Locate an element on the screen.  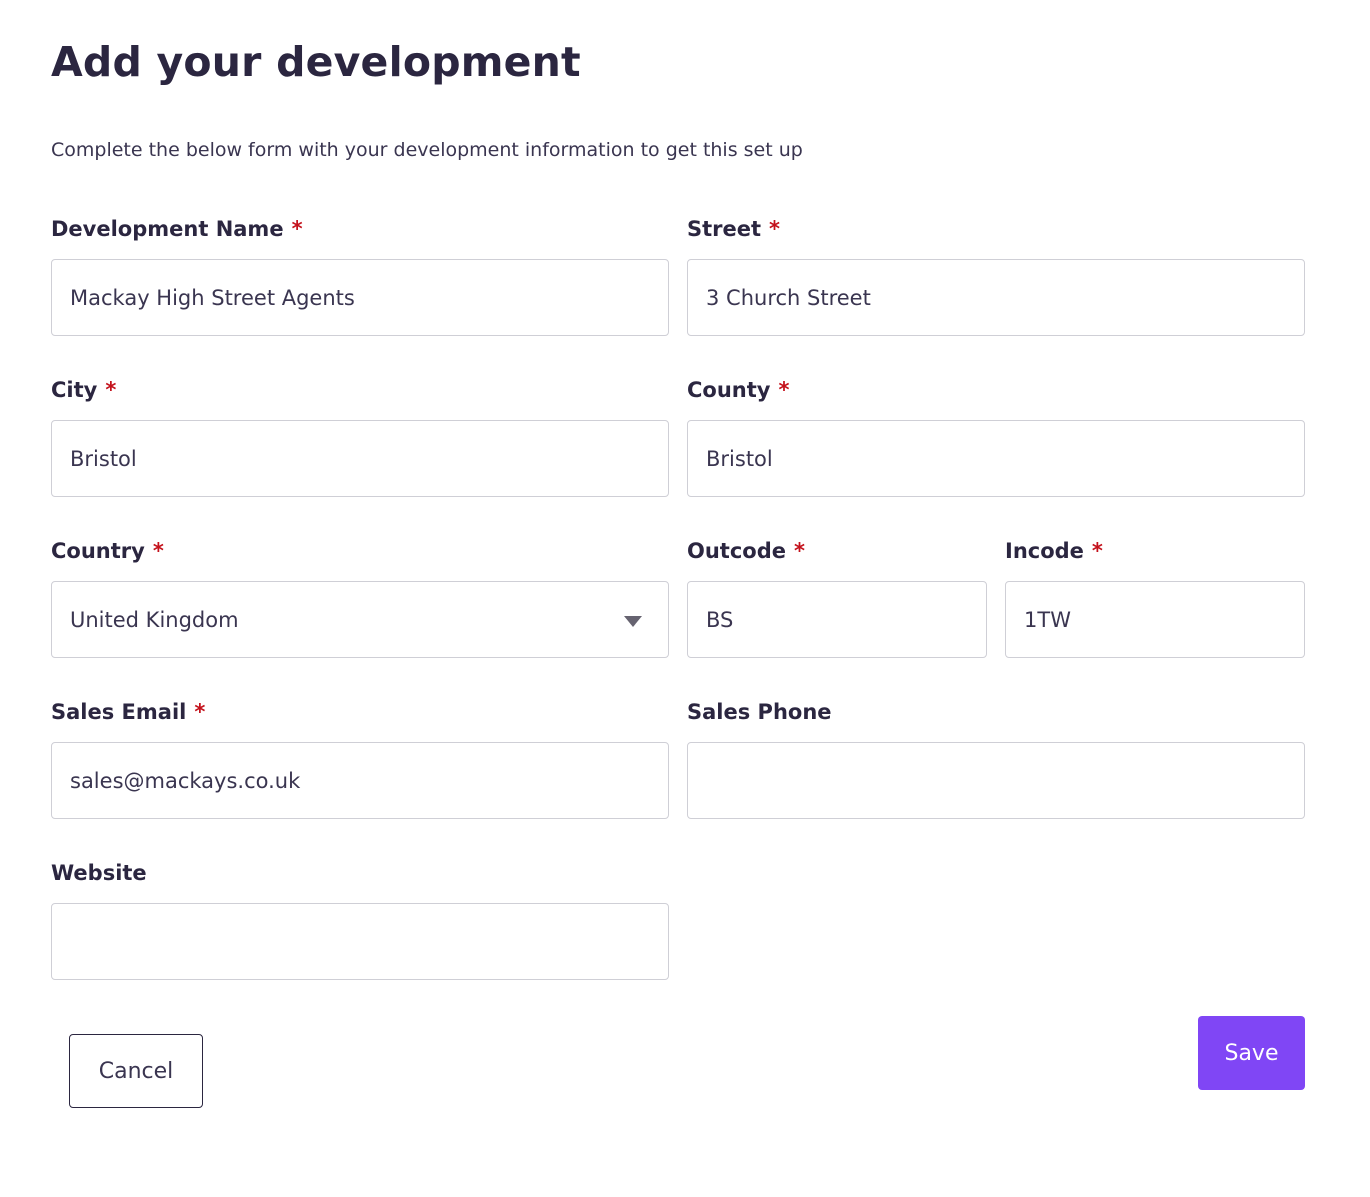
country-label-text: Country is located at coordinates (98, 551).